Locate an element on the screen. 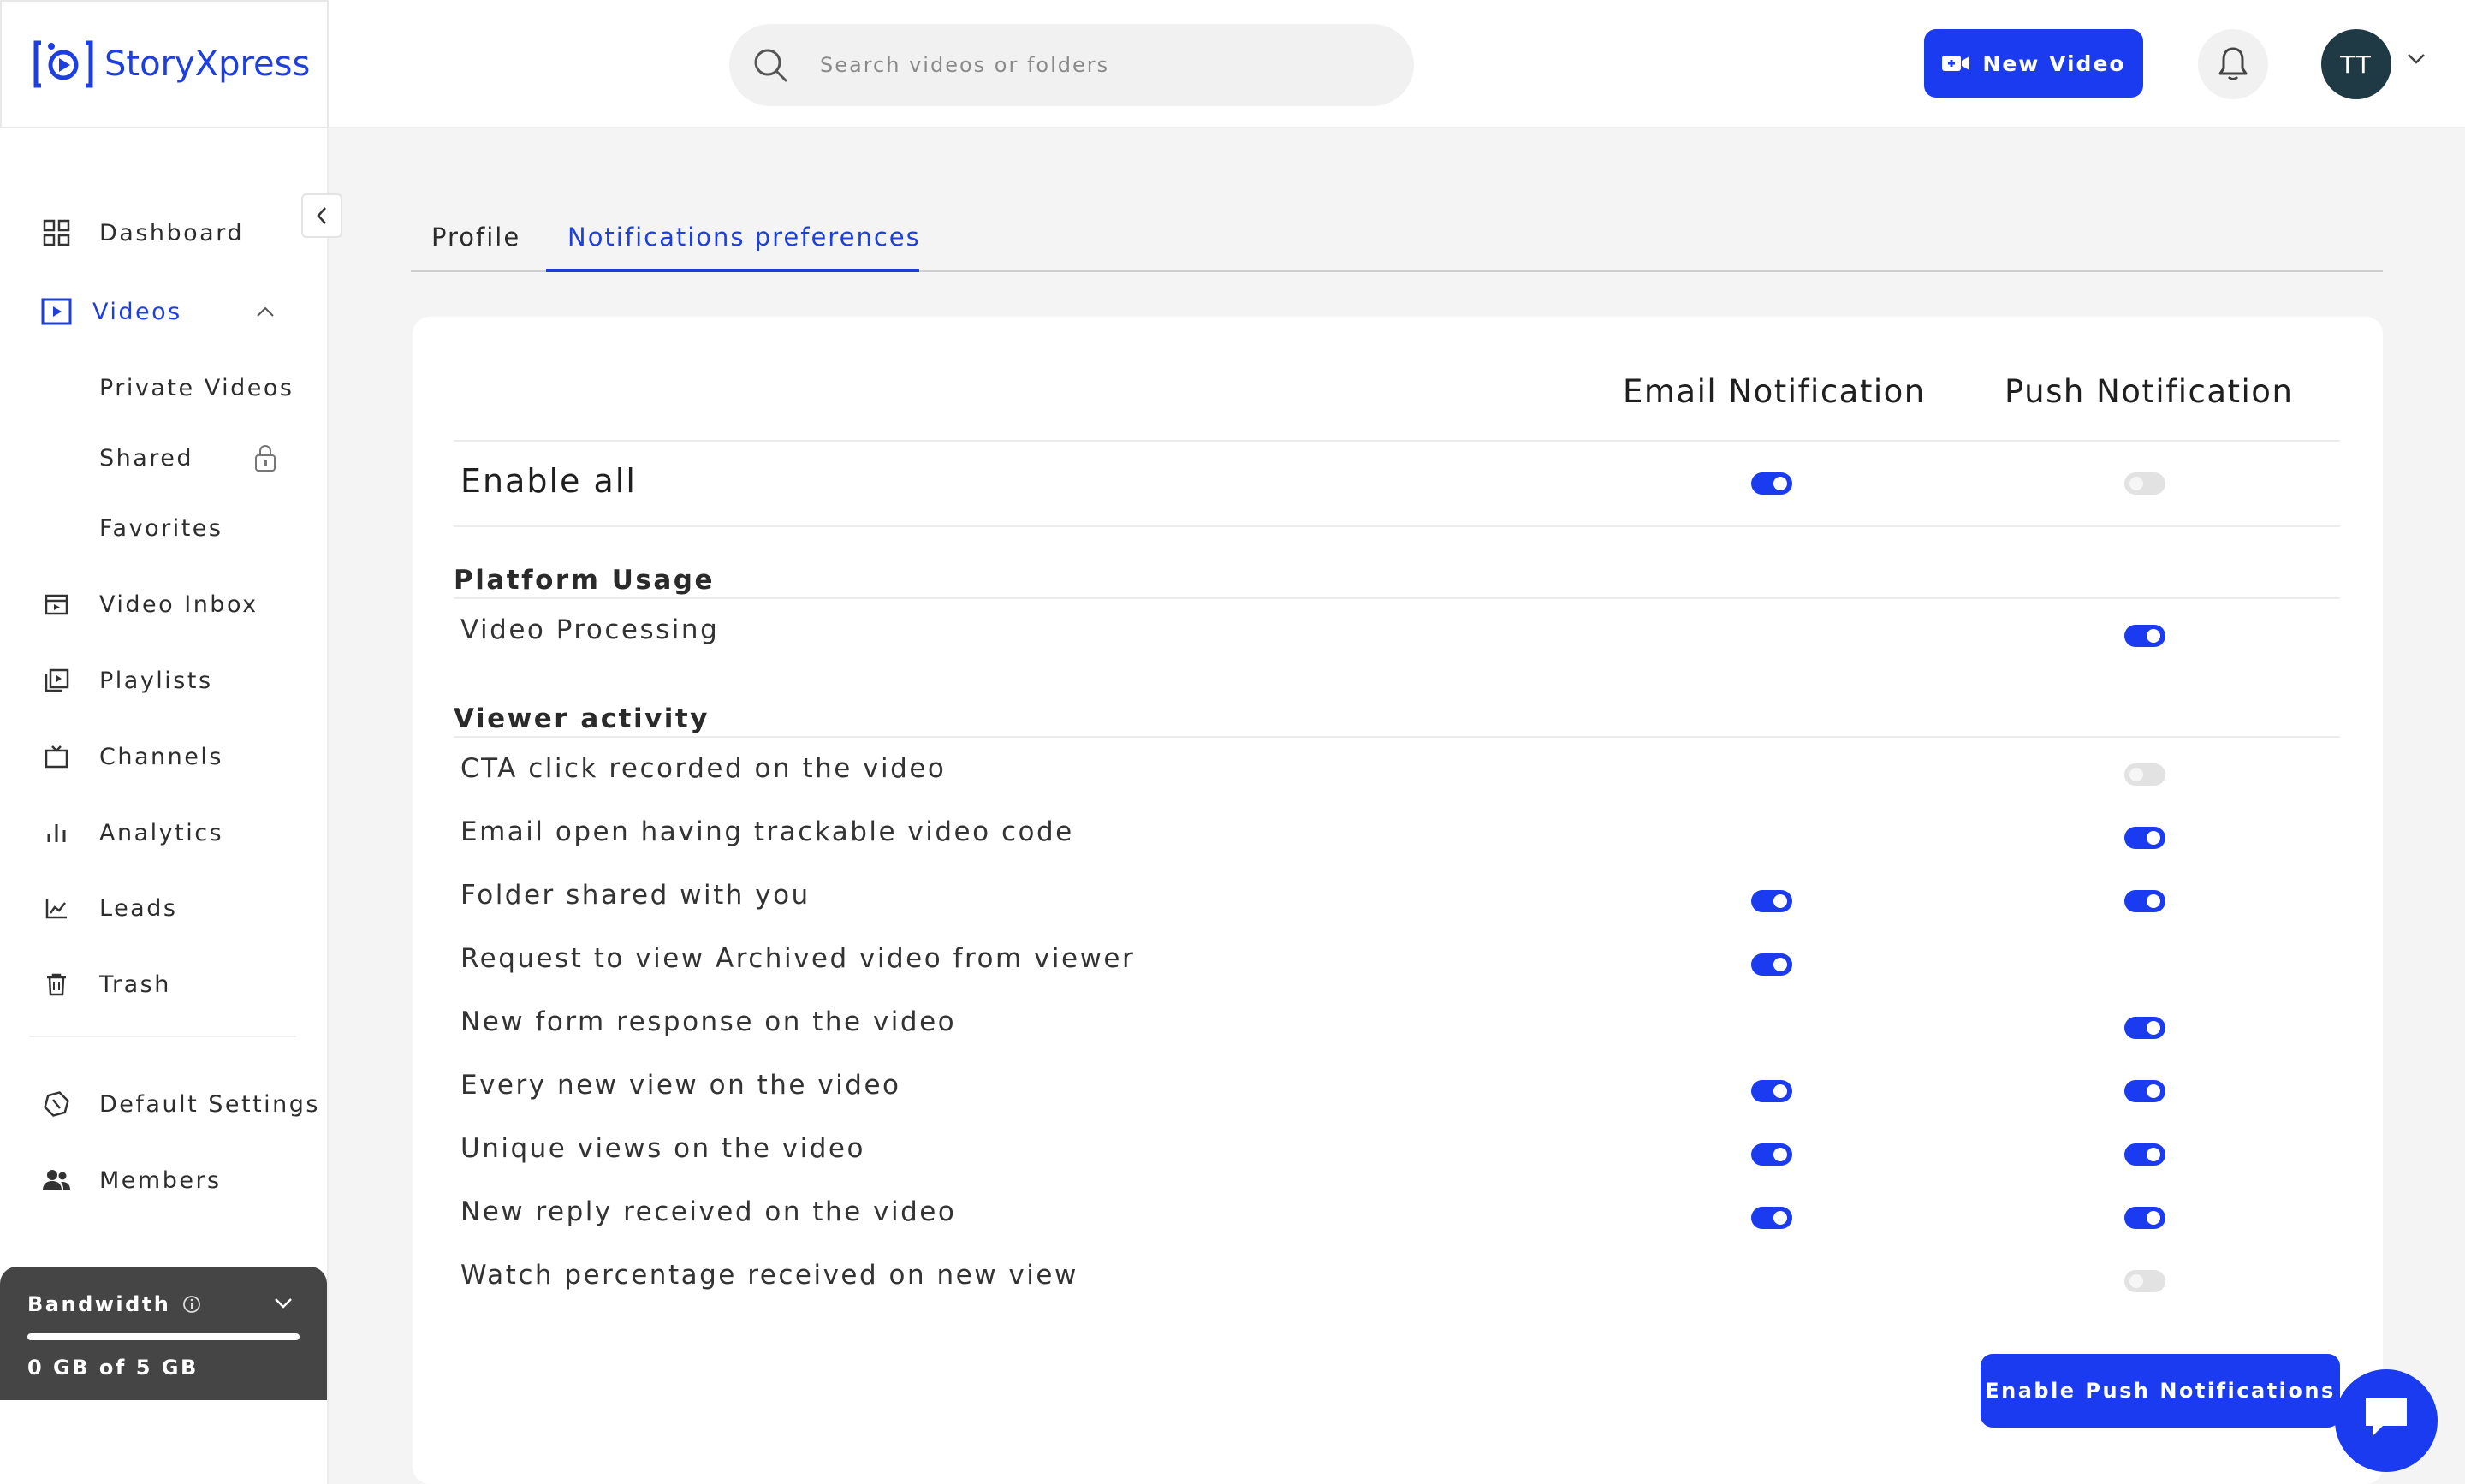 The image size is (2465, 1484). search-input is located at coordinates (1102, 65).